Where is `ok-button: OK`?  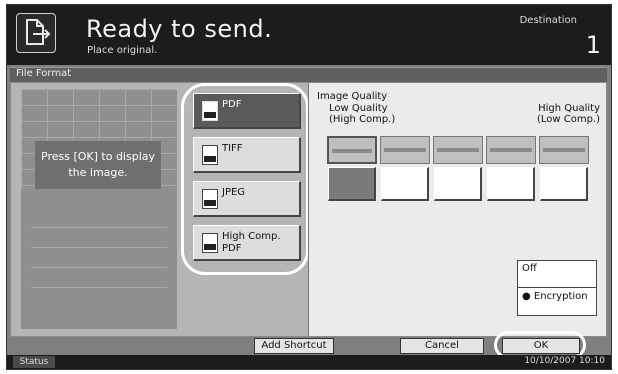 ok-button: OK is located at coordinates (541, 346).